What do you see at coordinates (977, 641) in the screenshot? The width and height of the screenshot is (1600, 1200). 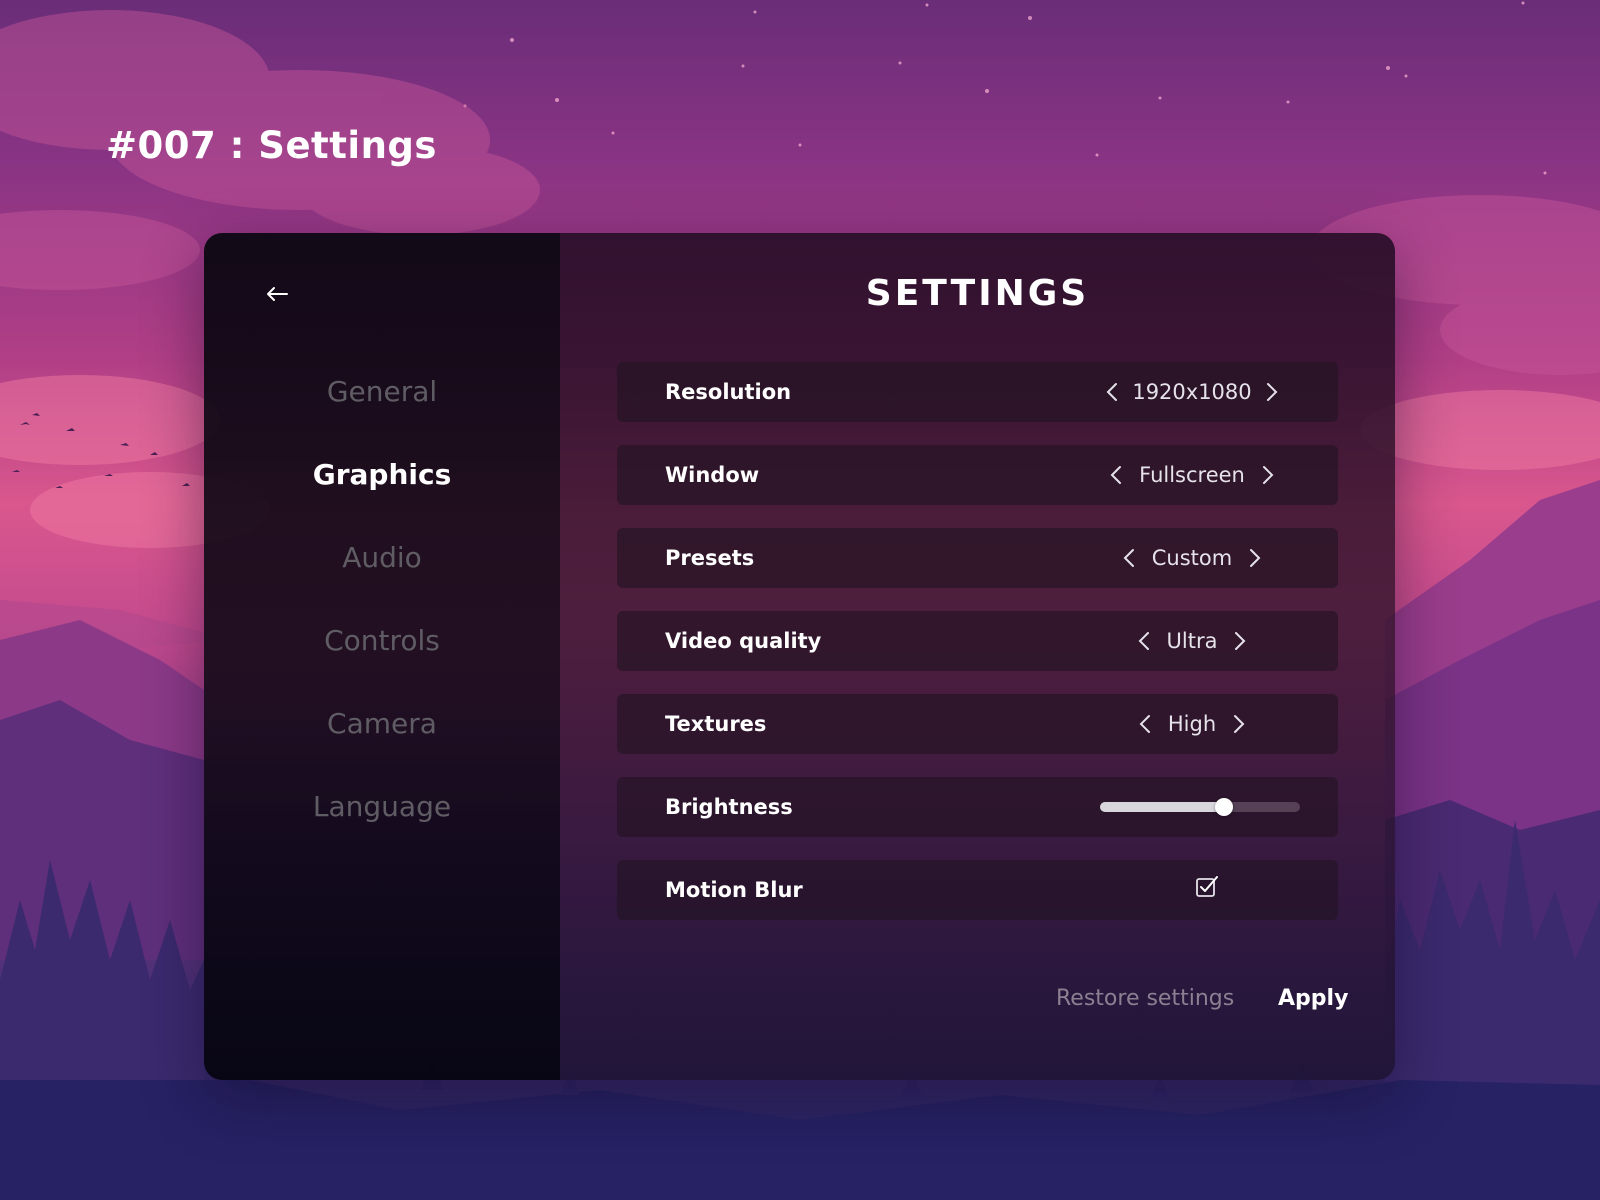 I see `setting-row-video-quality: Video quality Ultra` at bounding box center [977, 641].